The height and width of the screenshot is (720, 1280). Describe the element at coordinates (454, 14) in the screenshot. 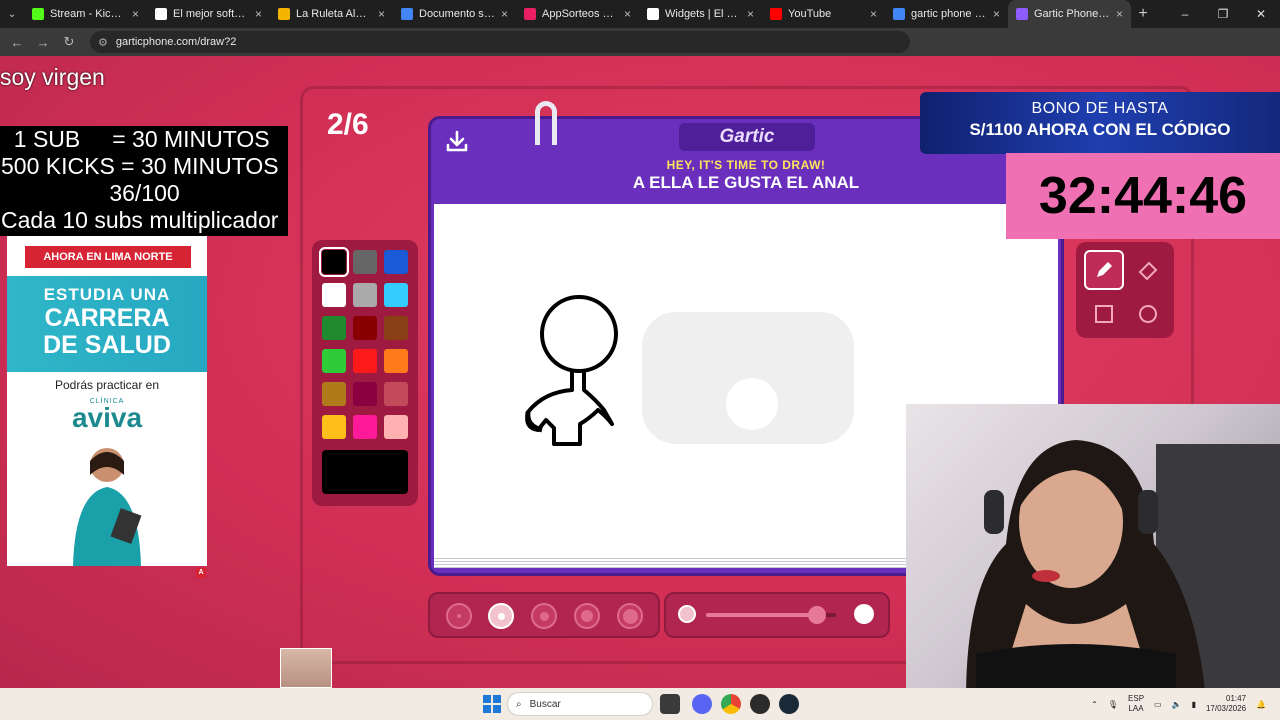

I see `browser-tab: Documento sin título ×` at that location.